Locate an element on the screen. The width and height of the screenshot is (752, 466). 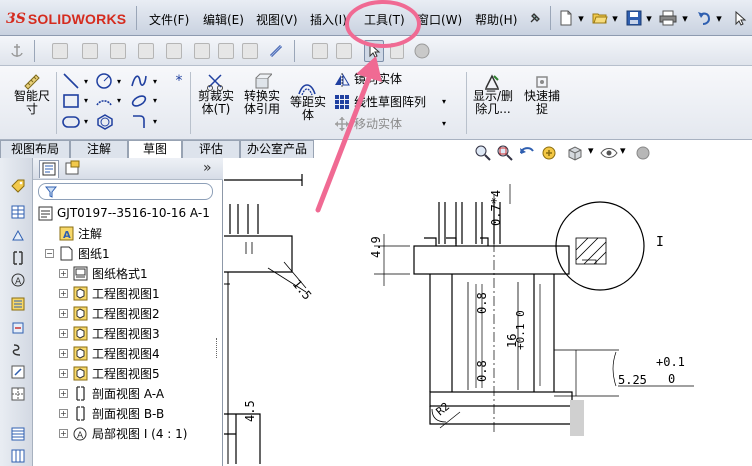
projected-view-icon is located at coordinates (18, 372).